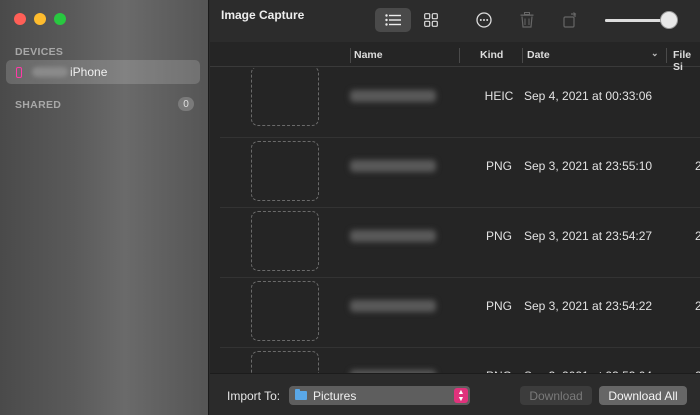 Image resolution: width=700 pixels, height=415 pixels. What do you see at coordinates (254, 396) in the screenshot?
I see `import-to-label: Import To:` at bounding box center [254, 396].